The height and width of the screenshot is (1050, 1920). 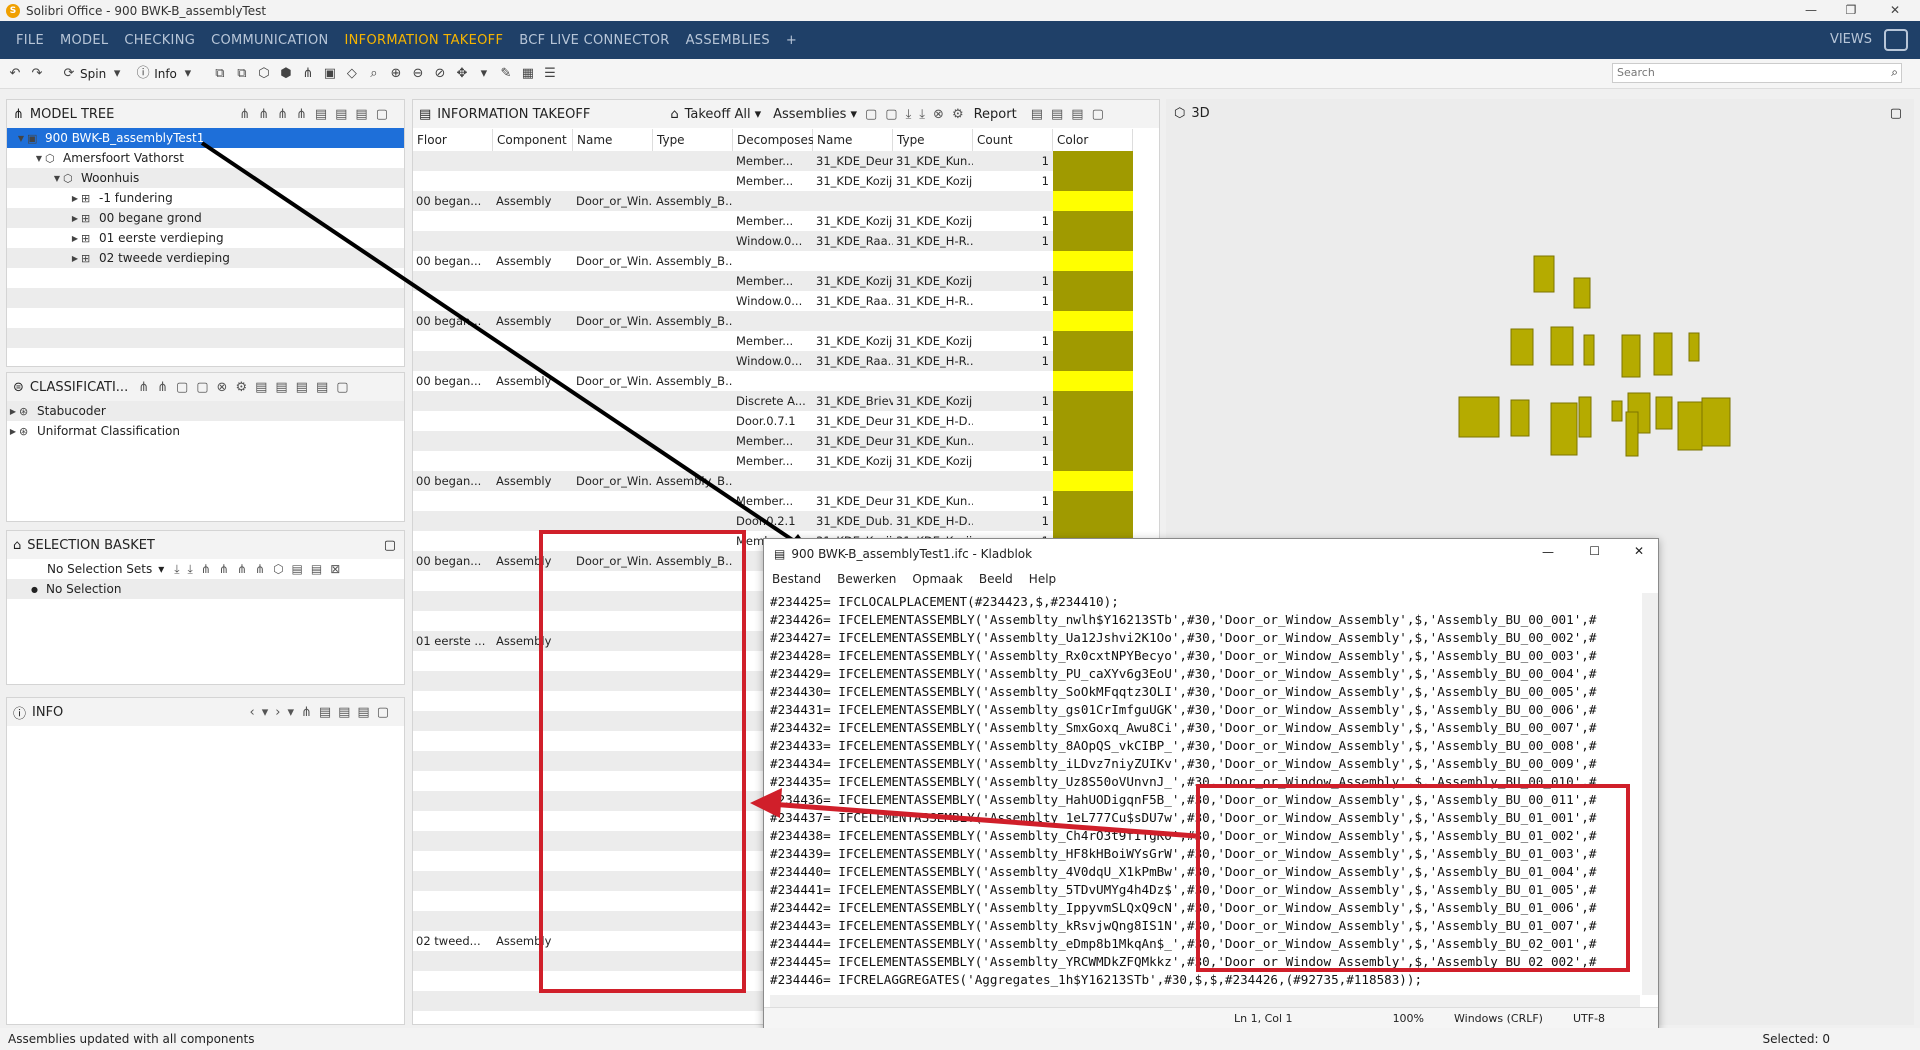 What do you see at coordinates (131, 1039) in the screenshot?
I see `status-message: Assemblies updated with all components` at bounding box center [131, 1039].